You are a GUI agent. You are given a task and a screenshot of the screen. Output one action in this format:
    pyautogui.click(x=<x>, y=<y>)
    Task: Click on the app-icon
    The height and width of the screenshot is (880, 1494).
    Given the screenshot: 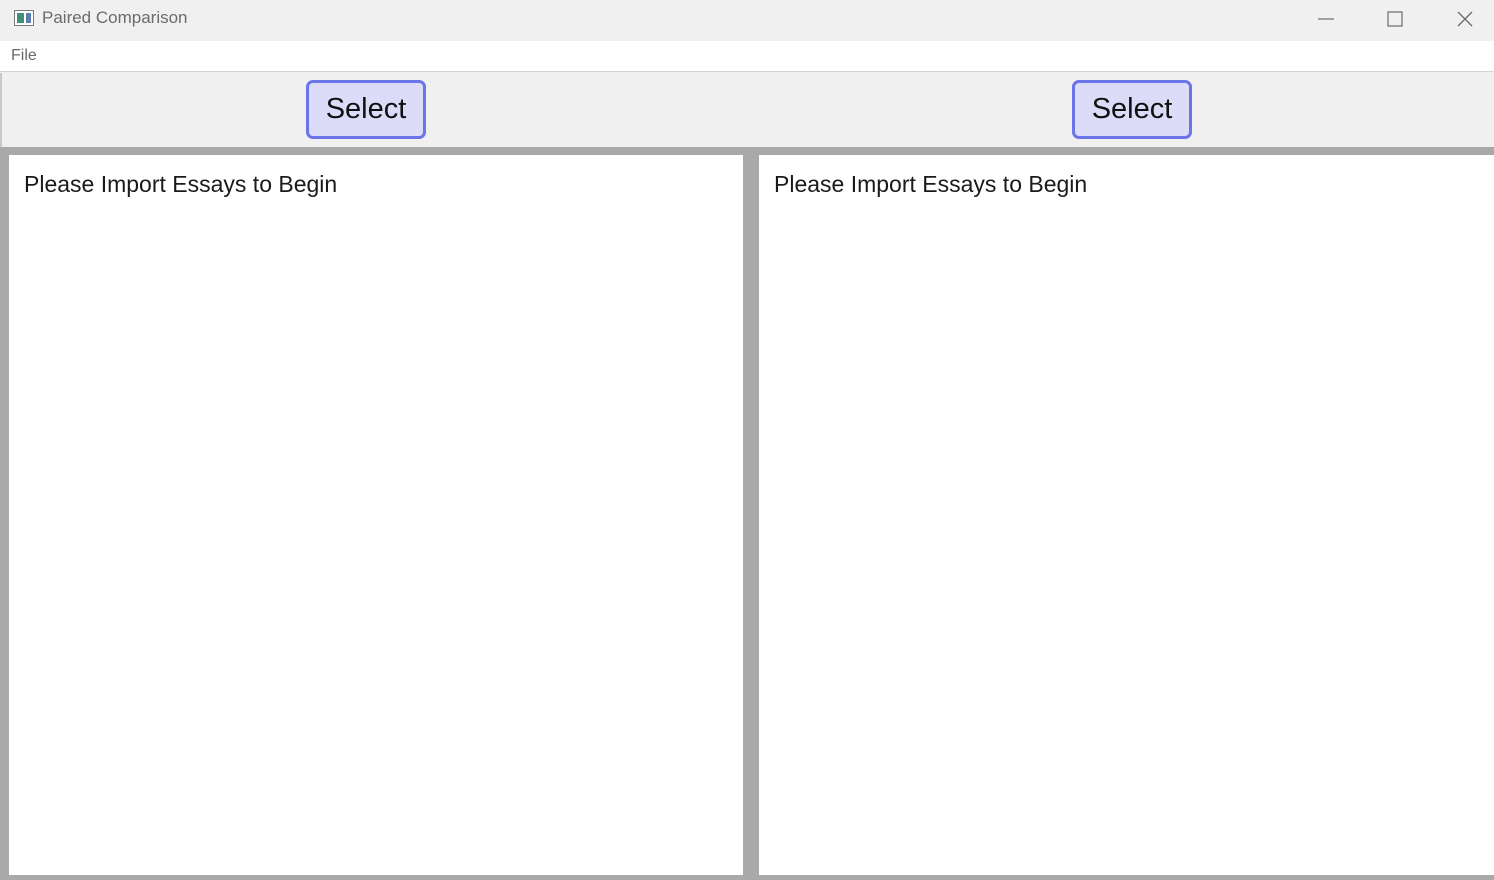 What is the action you would take?
    pyautogui.click(x=24, y=18)
    